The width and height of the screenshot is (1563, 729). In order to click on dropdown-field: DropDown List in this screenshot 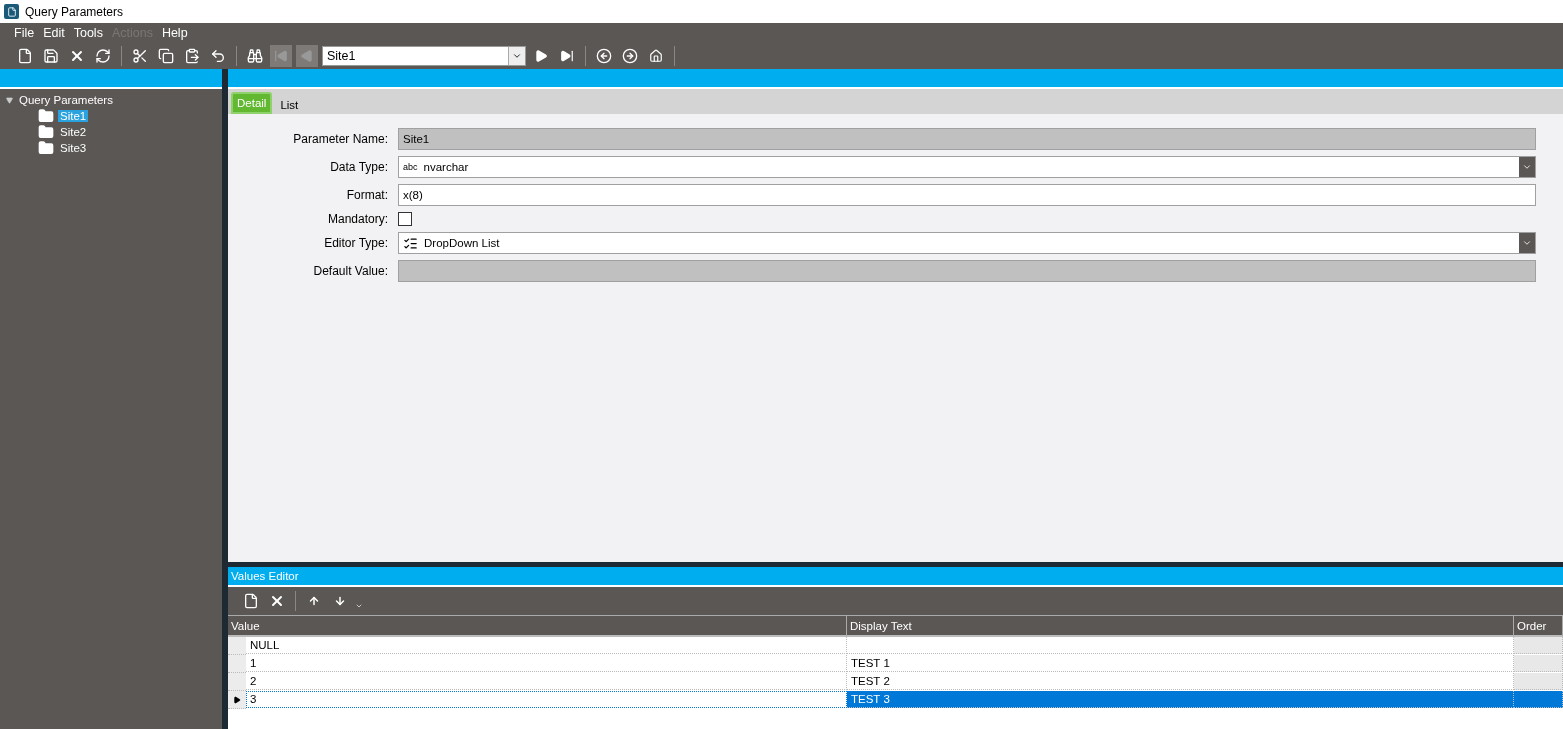, I will do `click(967, 243)`.